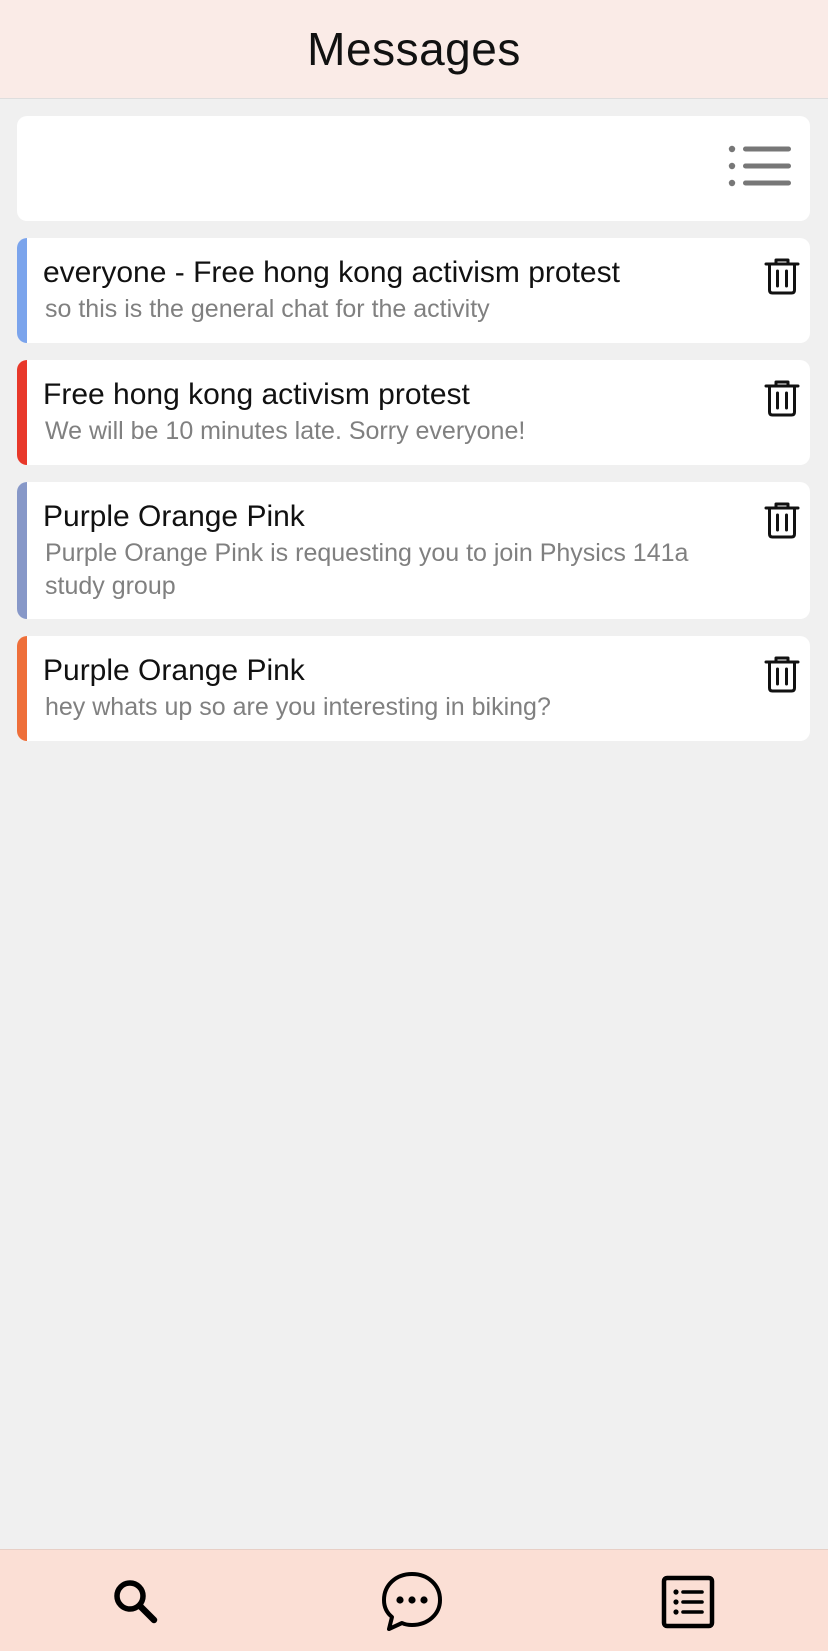 This screenshot has width=828, height=1651. I want to click on search-icon, so click(136, 1602).